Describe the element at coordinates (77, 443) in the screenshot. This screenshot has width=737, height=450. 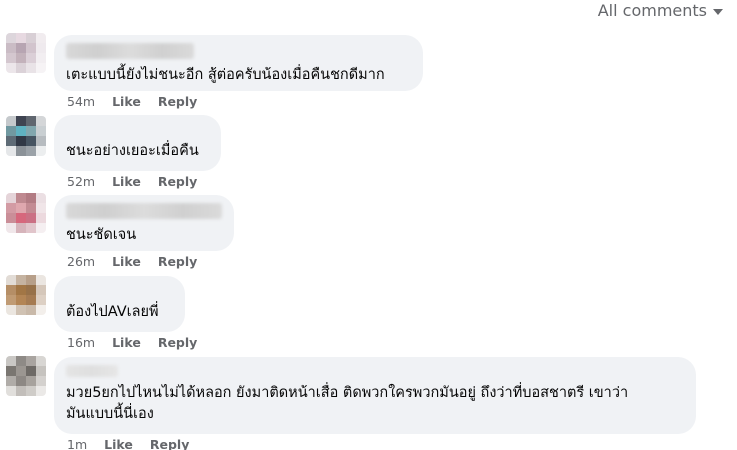
I see `comment-timestamp: 1m` at that location.